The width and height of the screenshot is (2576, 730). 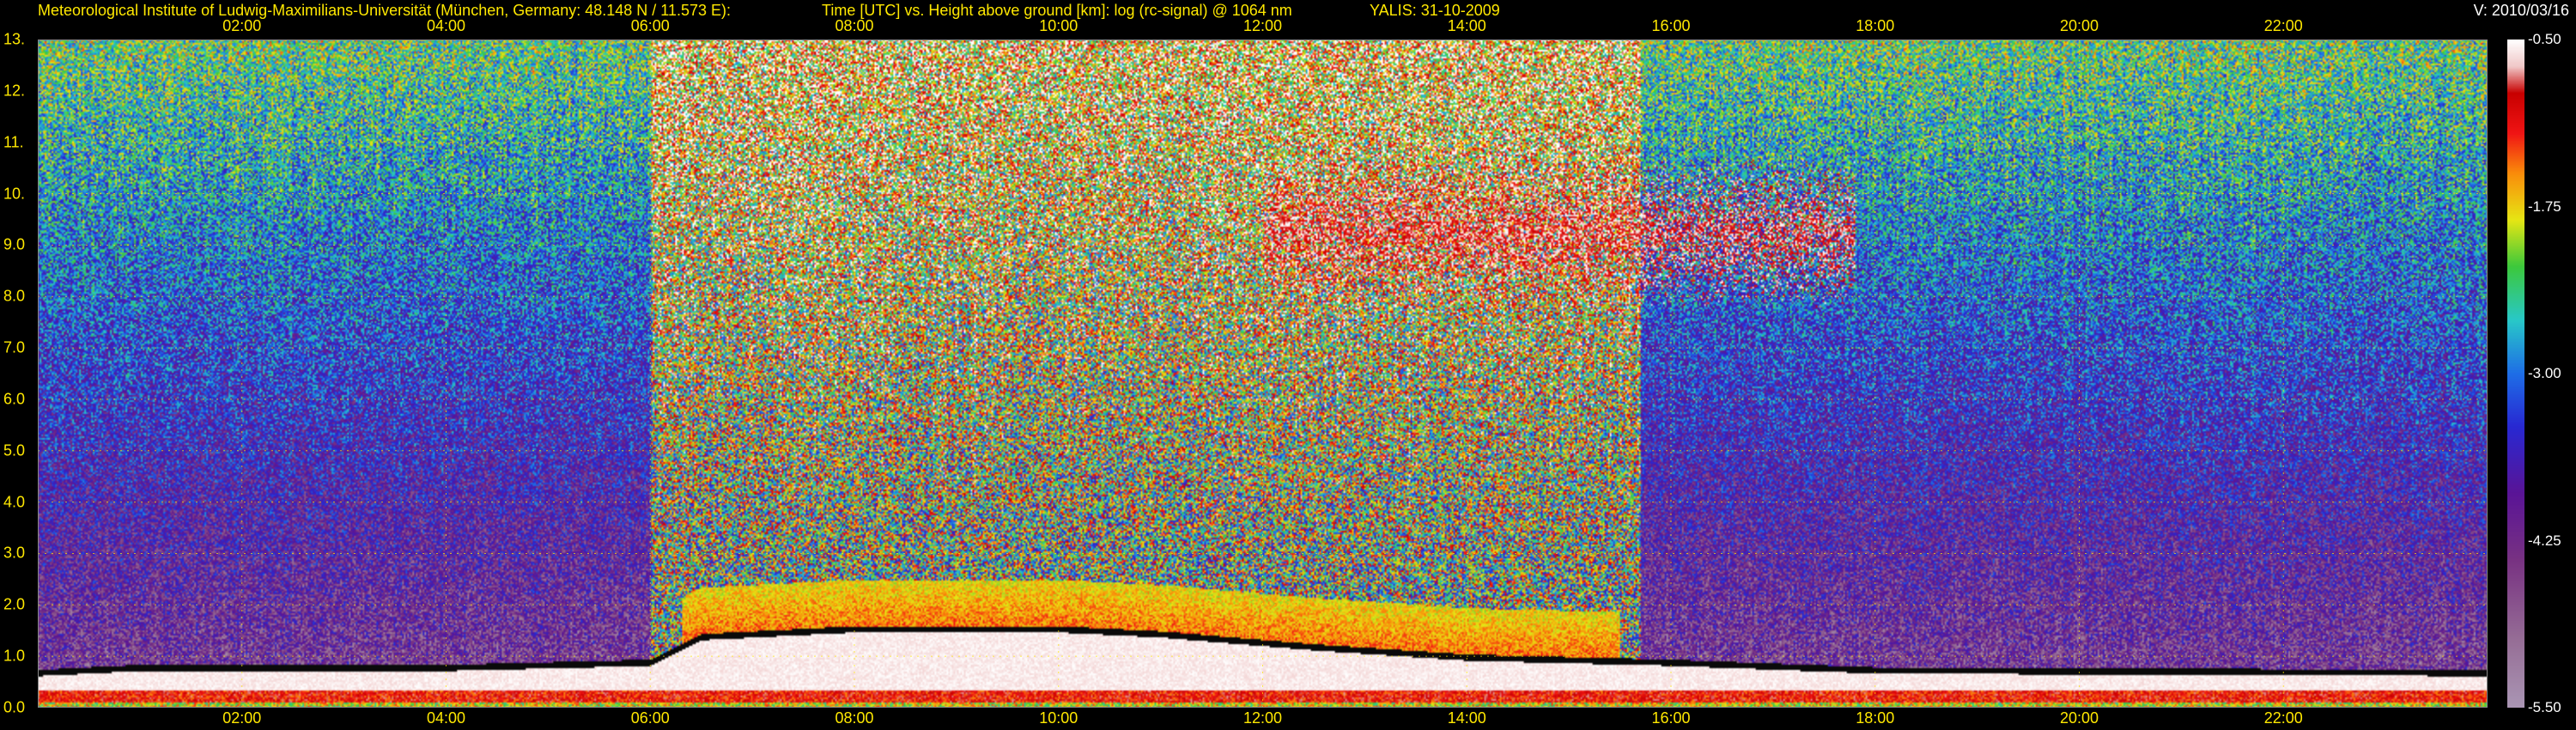 I want to click on y-tick-label: 3.0, so click(x=15, y=553).